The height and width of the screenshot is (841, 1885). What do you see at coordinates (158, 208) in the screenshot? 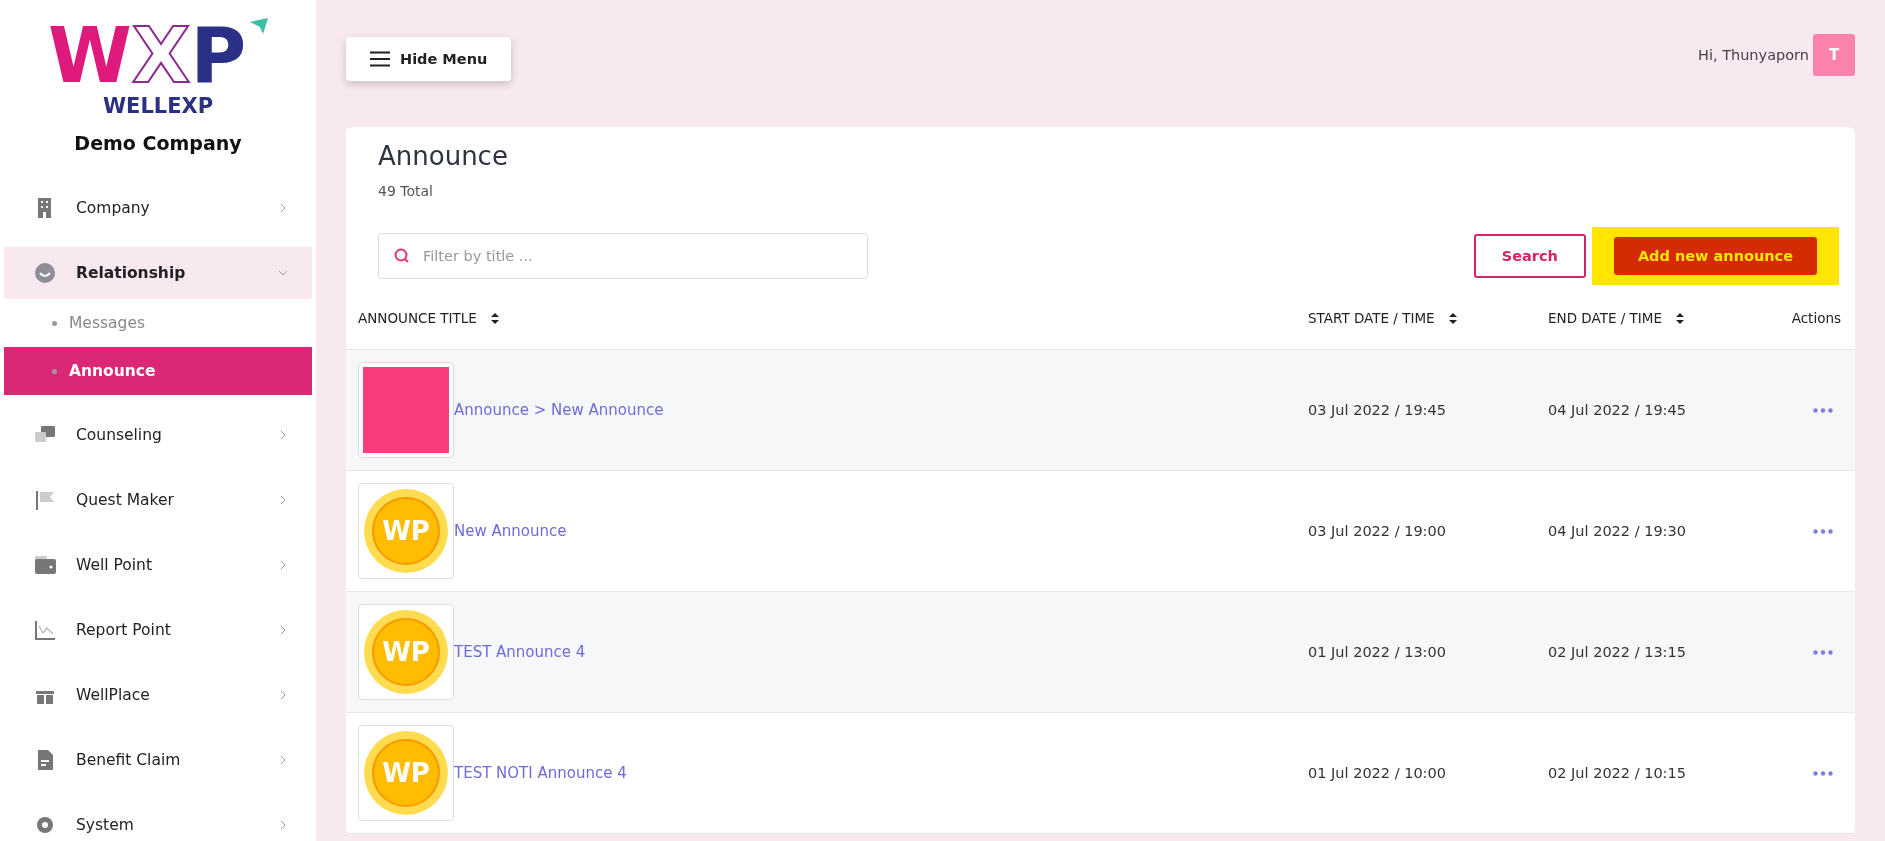
I see `sidebar-item: Company` at bounding box center [158, 208].